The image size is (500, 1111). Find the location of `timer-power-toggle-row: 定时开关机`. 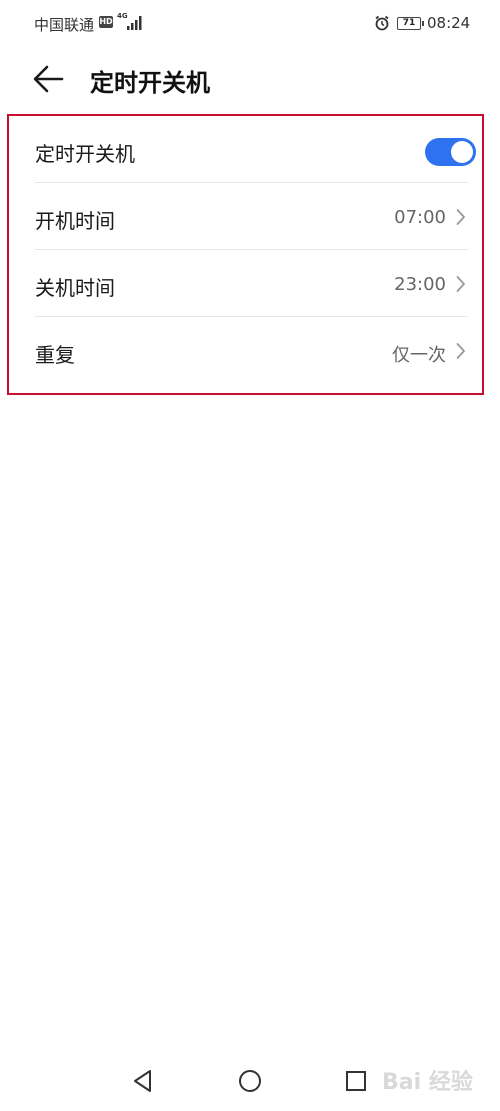

timer-power-toggle-row: 定时开关机 is located at coordinates (255, 149).